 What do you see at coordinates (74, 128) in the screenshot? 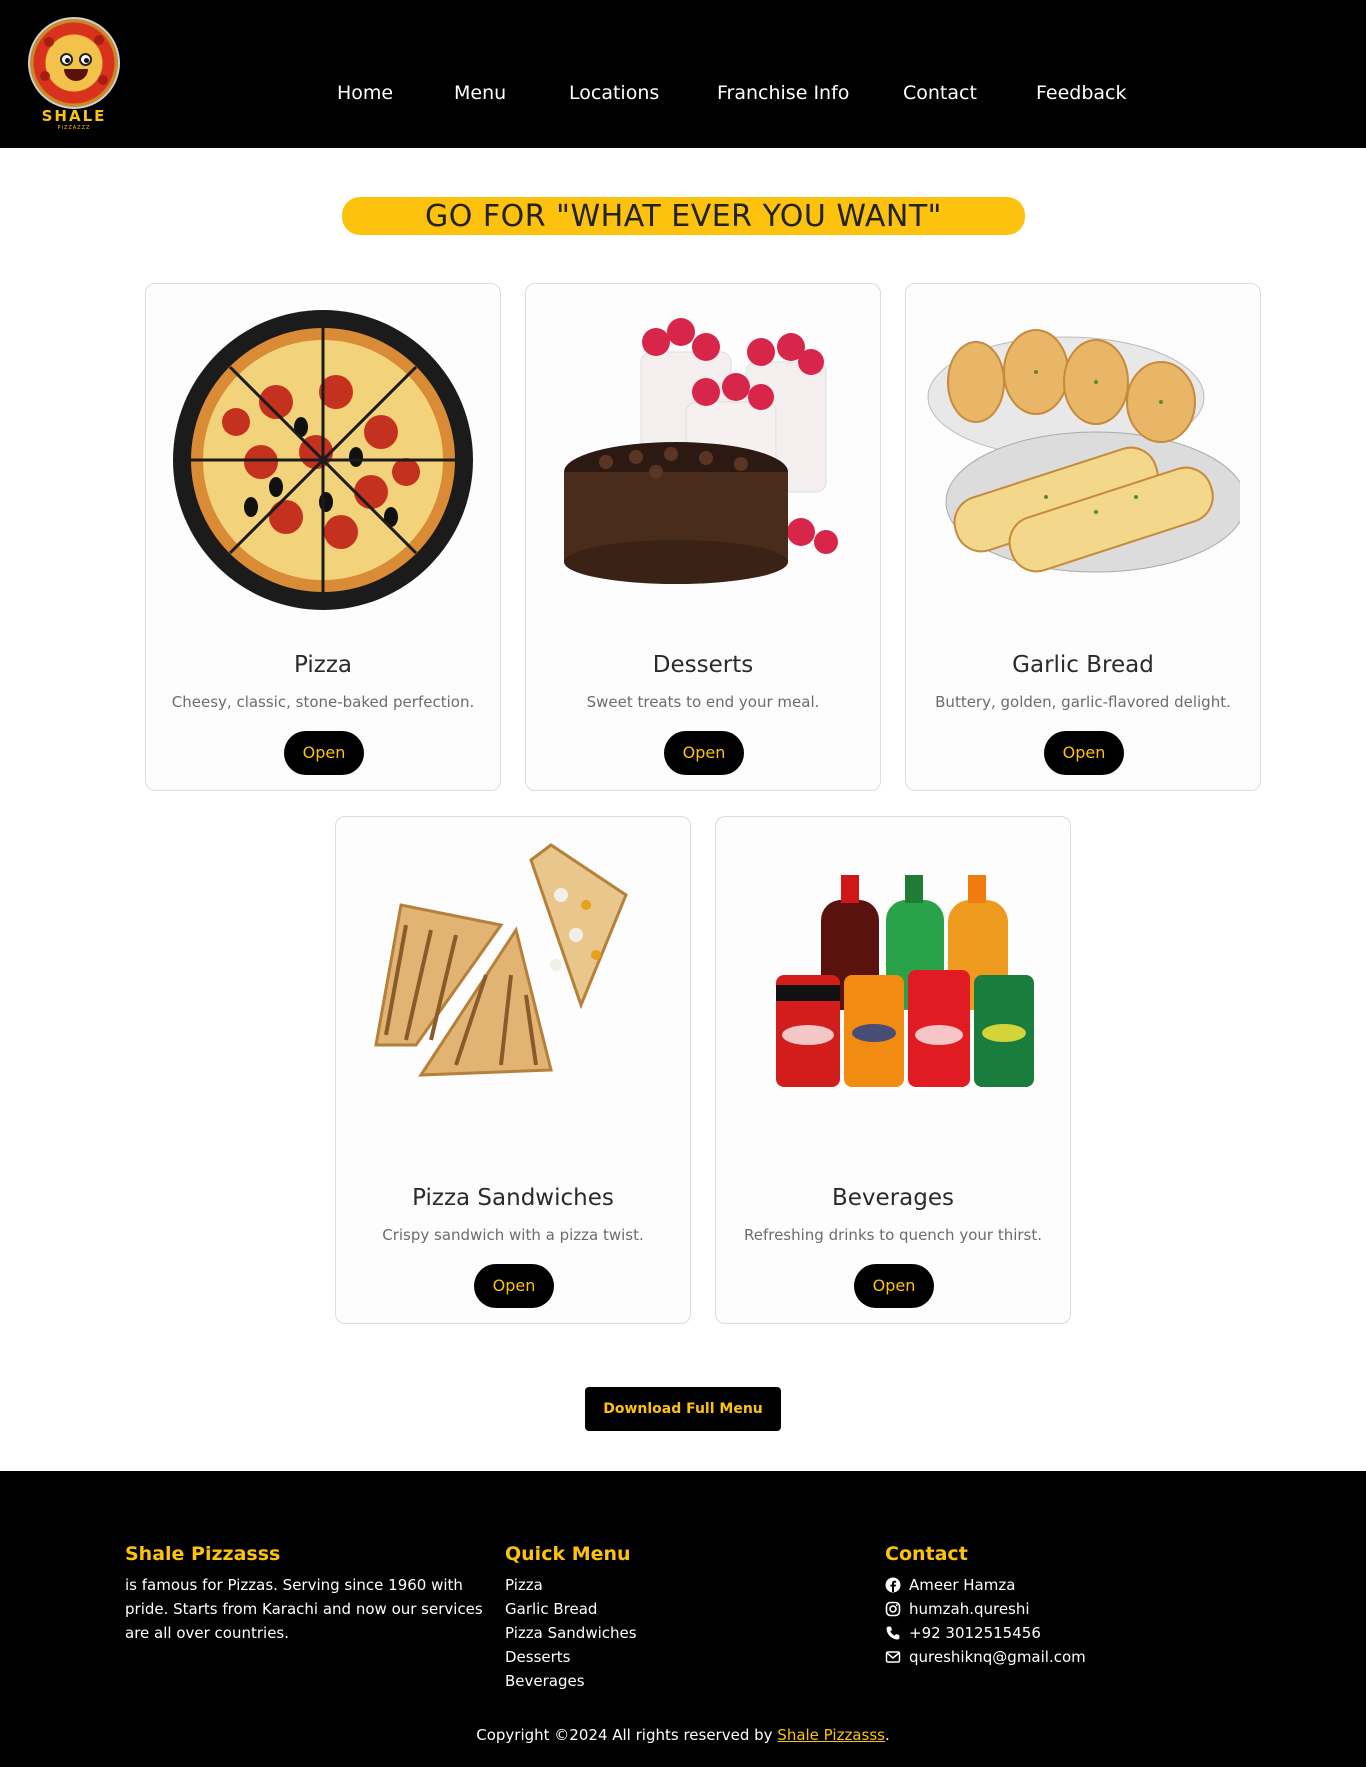
I see `logo-subtitle: PIZZAZZZ` at bounding box center [74, 128].